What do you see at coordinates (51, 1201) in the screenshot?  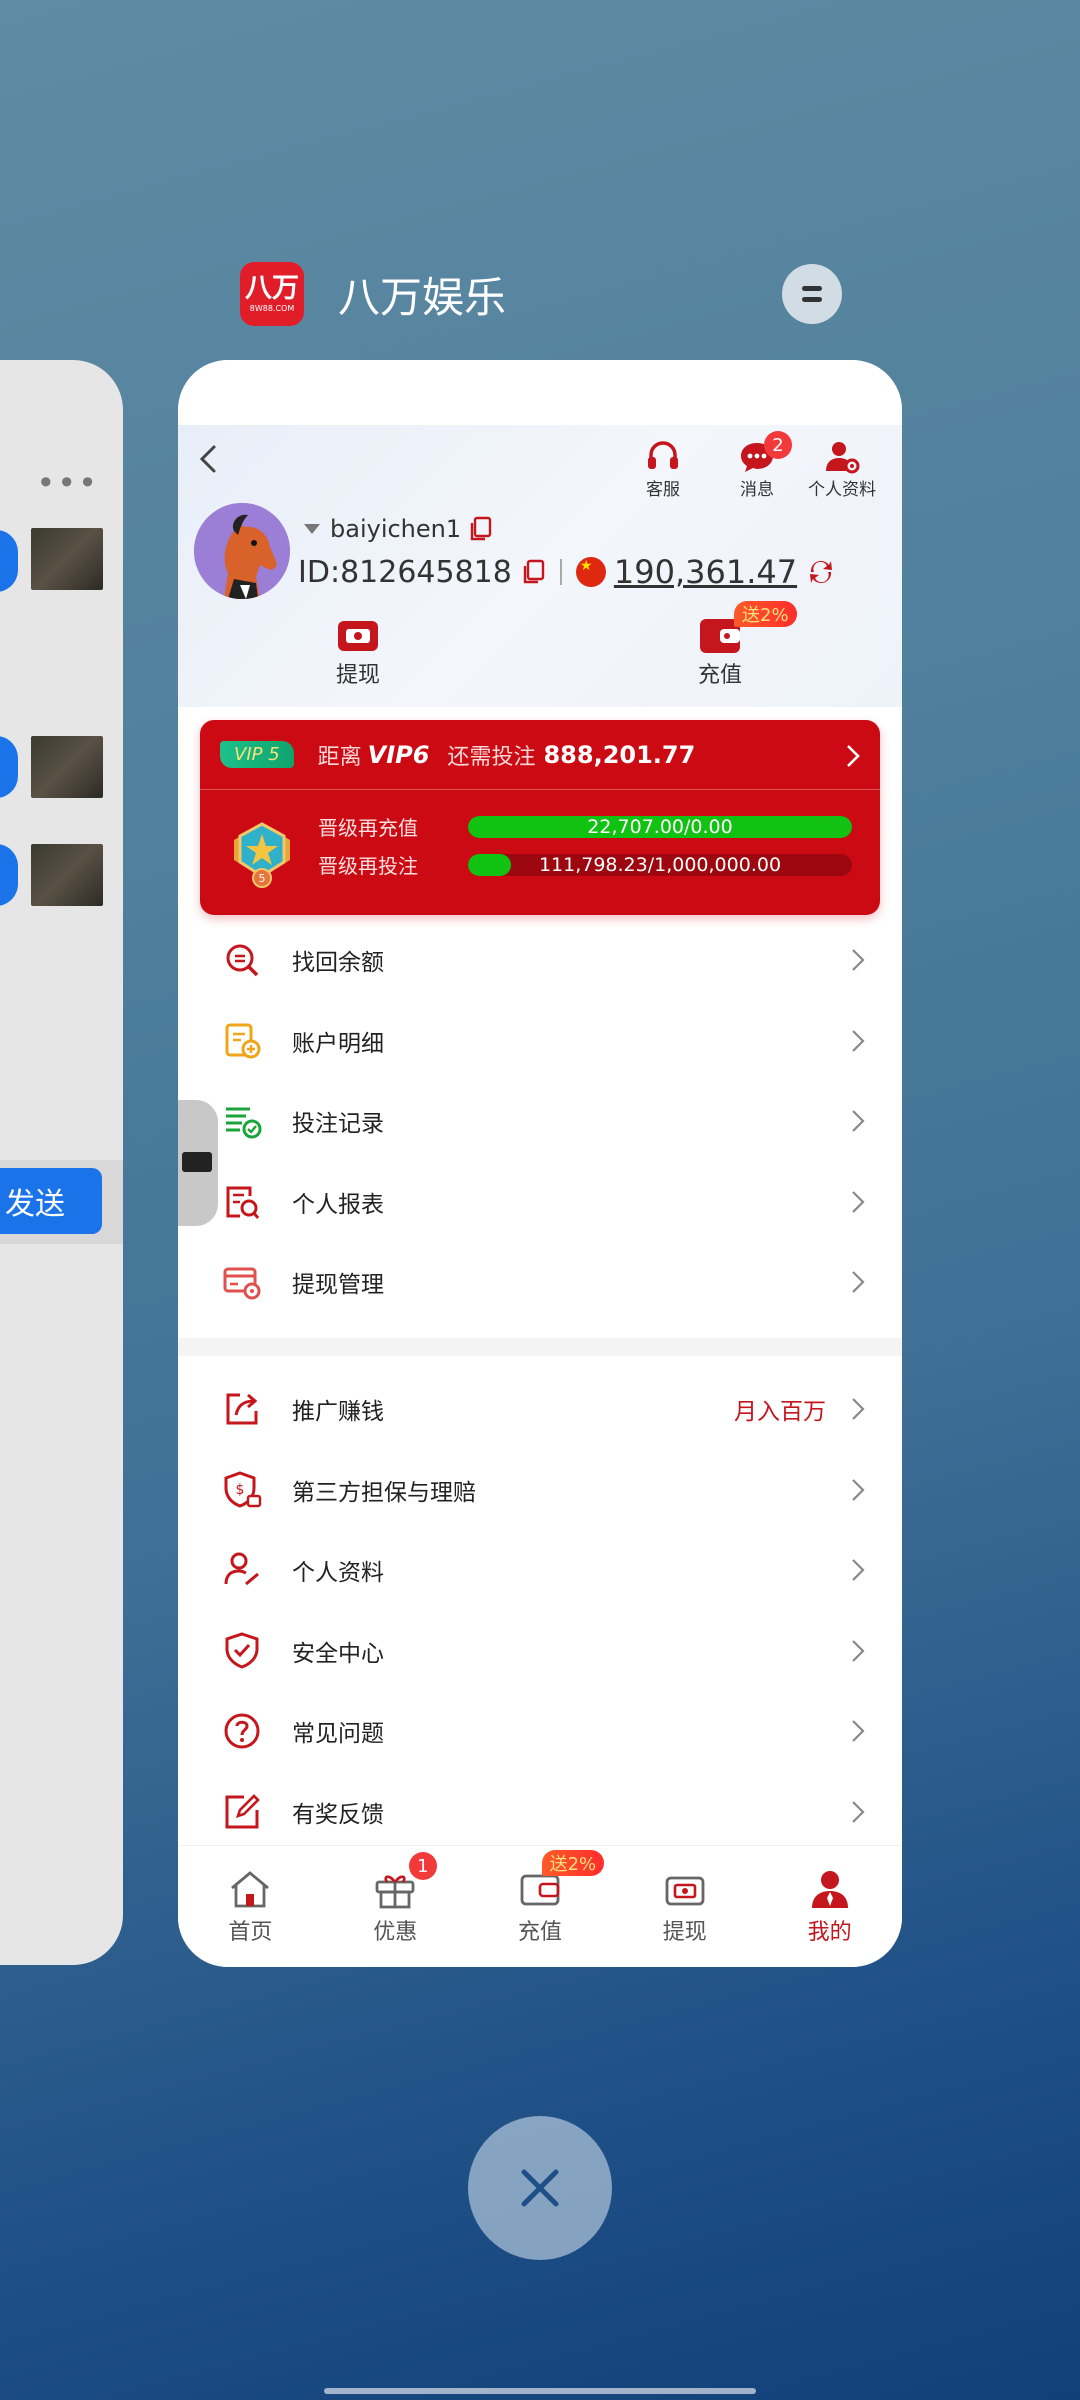 I see `send-button: 发送` at bounding box center [51, 1201].